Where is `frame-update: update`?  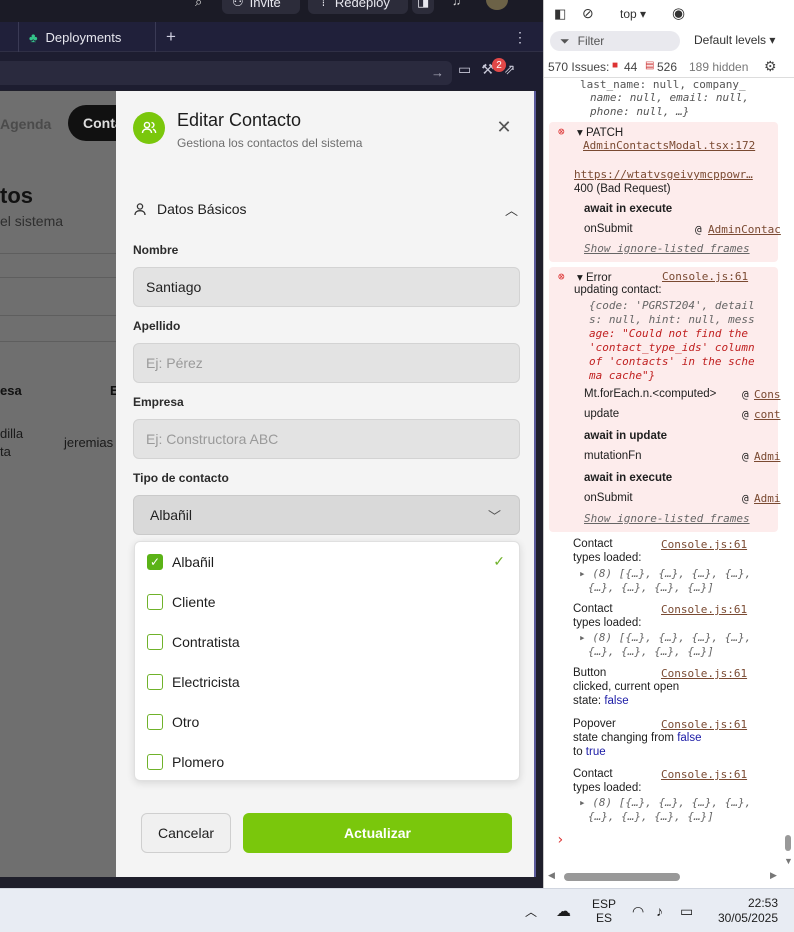
frame-update: update is located at coordinates (602, 414).